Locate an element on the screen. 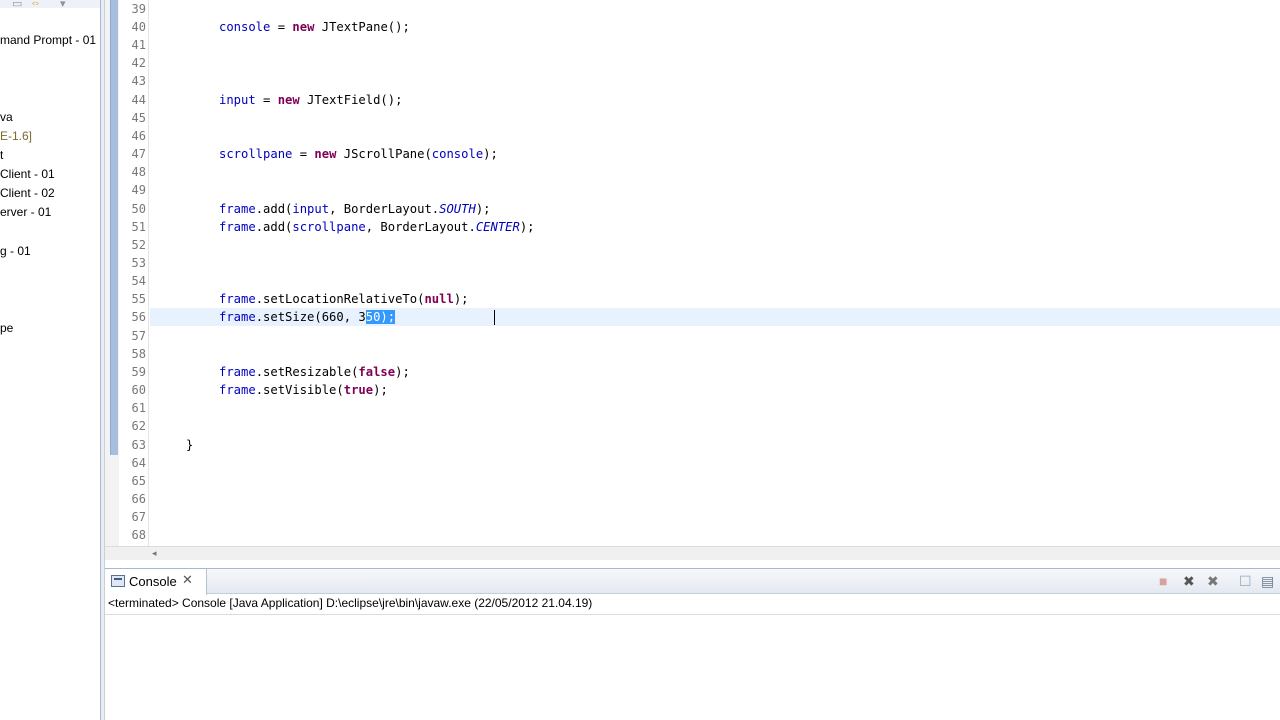 The width and height of the screenshot is (1280, 720). tree-item-jre: E-1.6] is located at coordinates (16, 136).